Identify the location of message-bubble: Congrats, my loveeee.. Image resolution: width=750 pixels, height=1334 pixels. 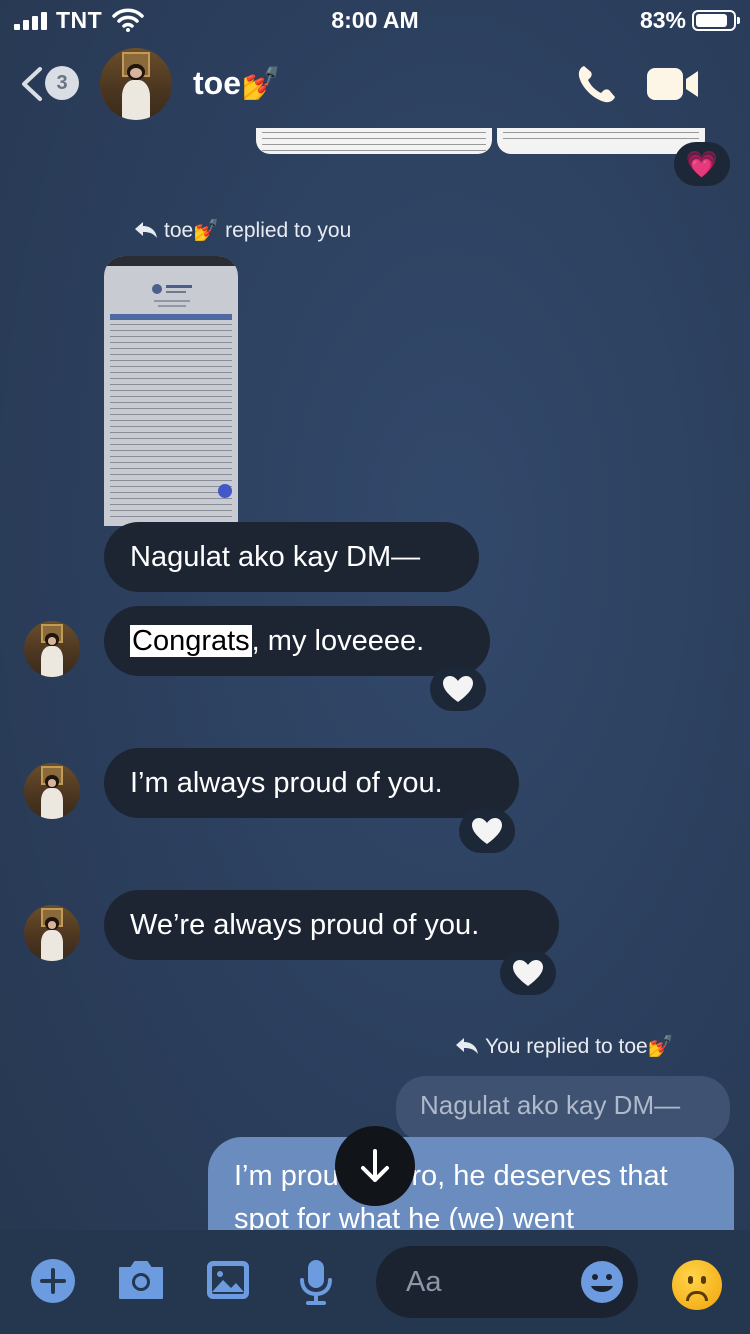
(297, 641).